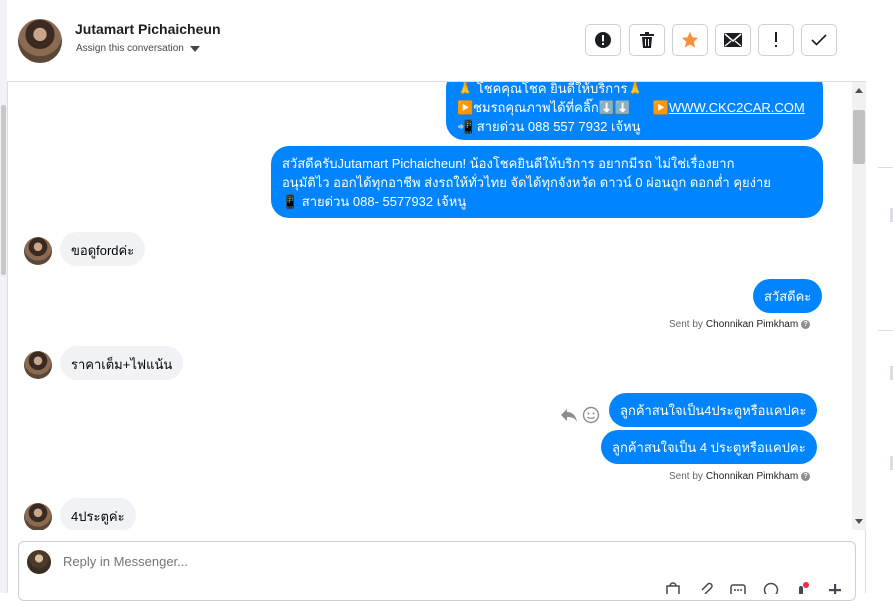 The width and height of the screenshot is (893, 601). What do you see at coordinates (3, 296) in the screenshot?
I see `left-scroll-strip` at bounding box center [3, 296].